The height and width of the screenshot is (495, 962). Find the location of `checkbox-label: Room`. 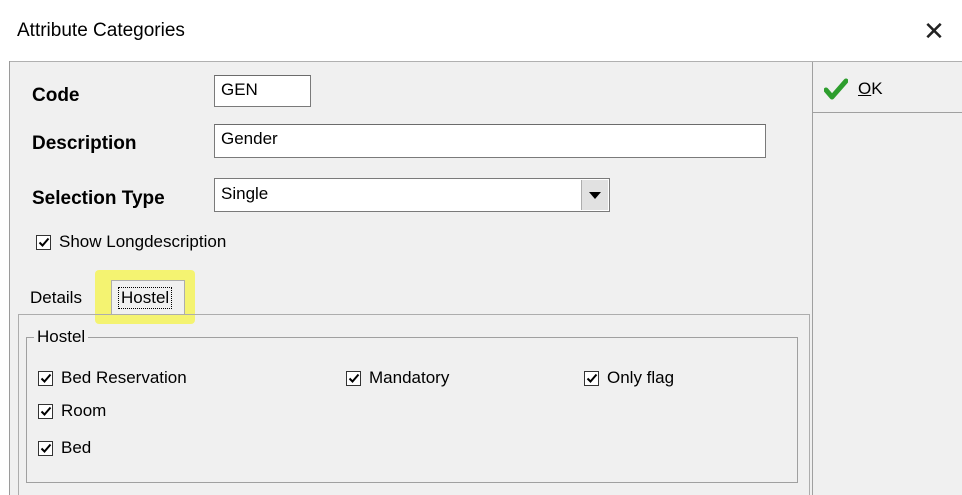

checkbox-label: Room is located at coordinates (84, 410).